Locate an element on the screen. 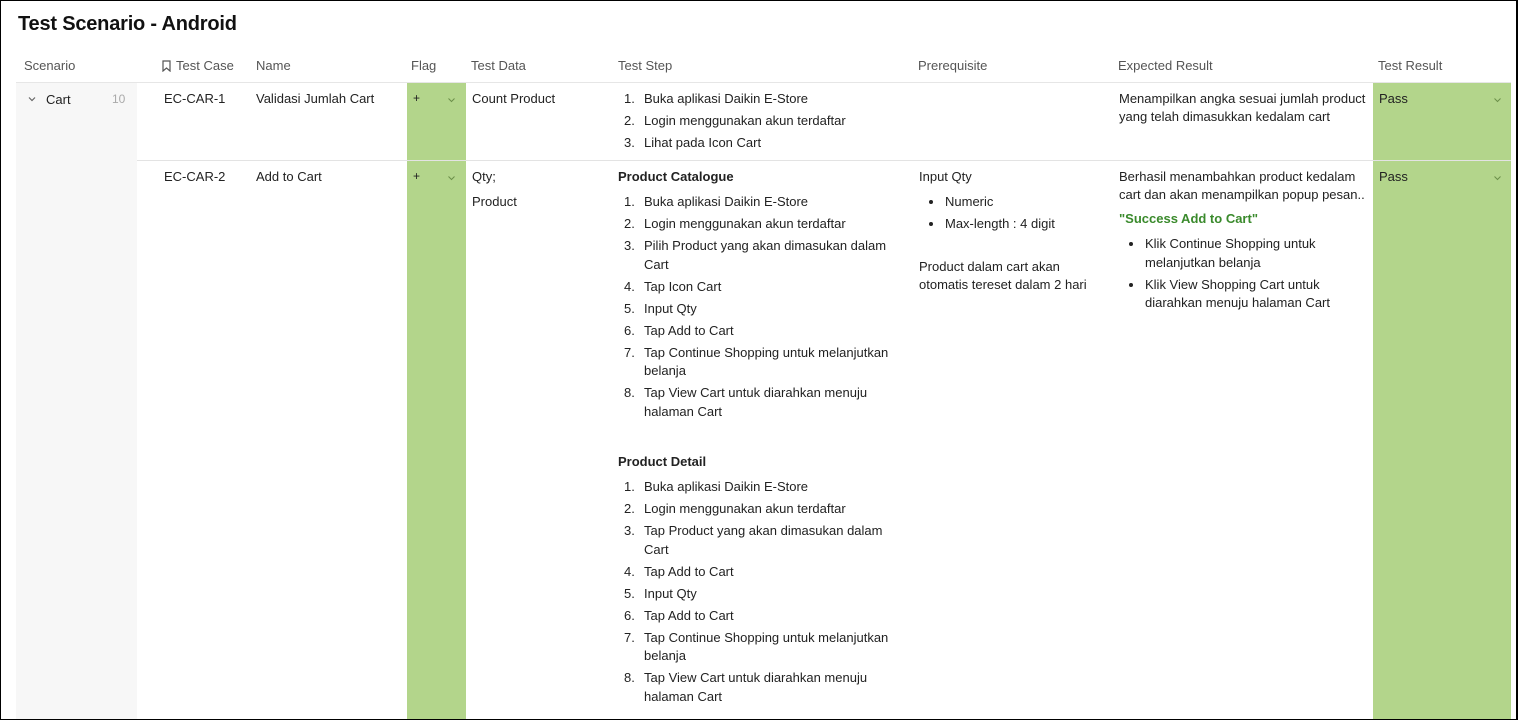 The image size is (1518, 720). scenario-group: Cart 10 is located at coordinates (76, 401).